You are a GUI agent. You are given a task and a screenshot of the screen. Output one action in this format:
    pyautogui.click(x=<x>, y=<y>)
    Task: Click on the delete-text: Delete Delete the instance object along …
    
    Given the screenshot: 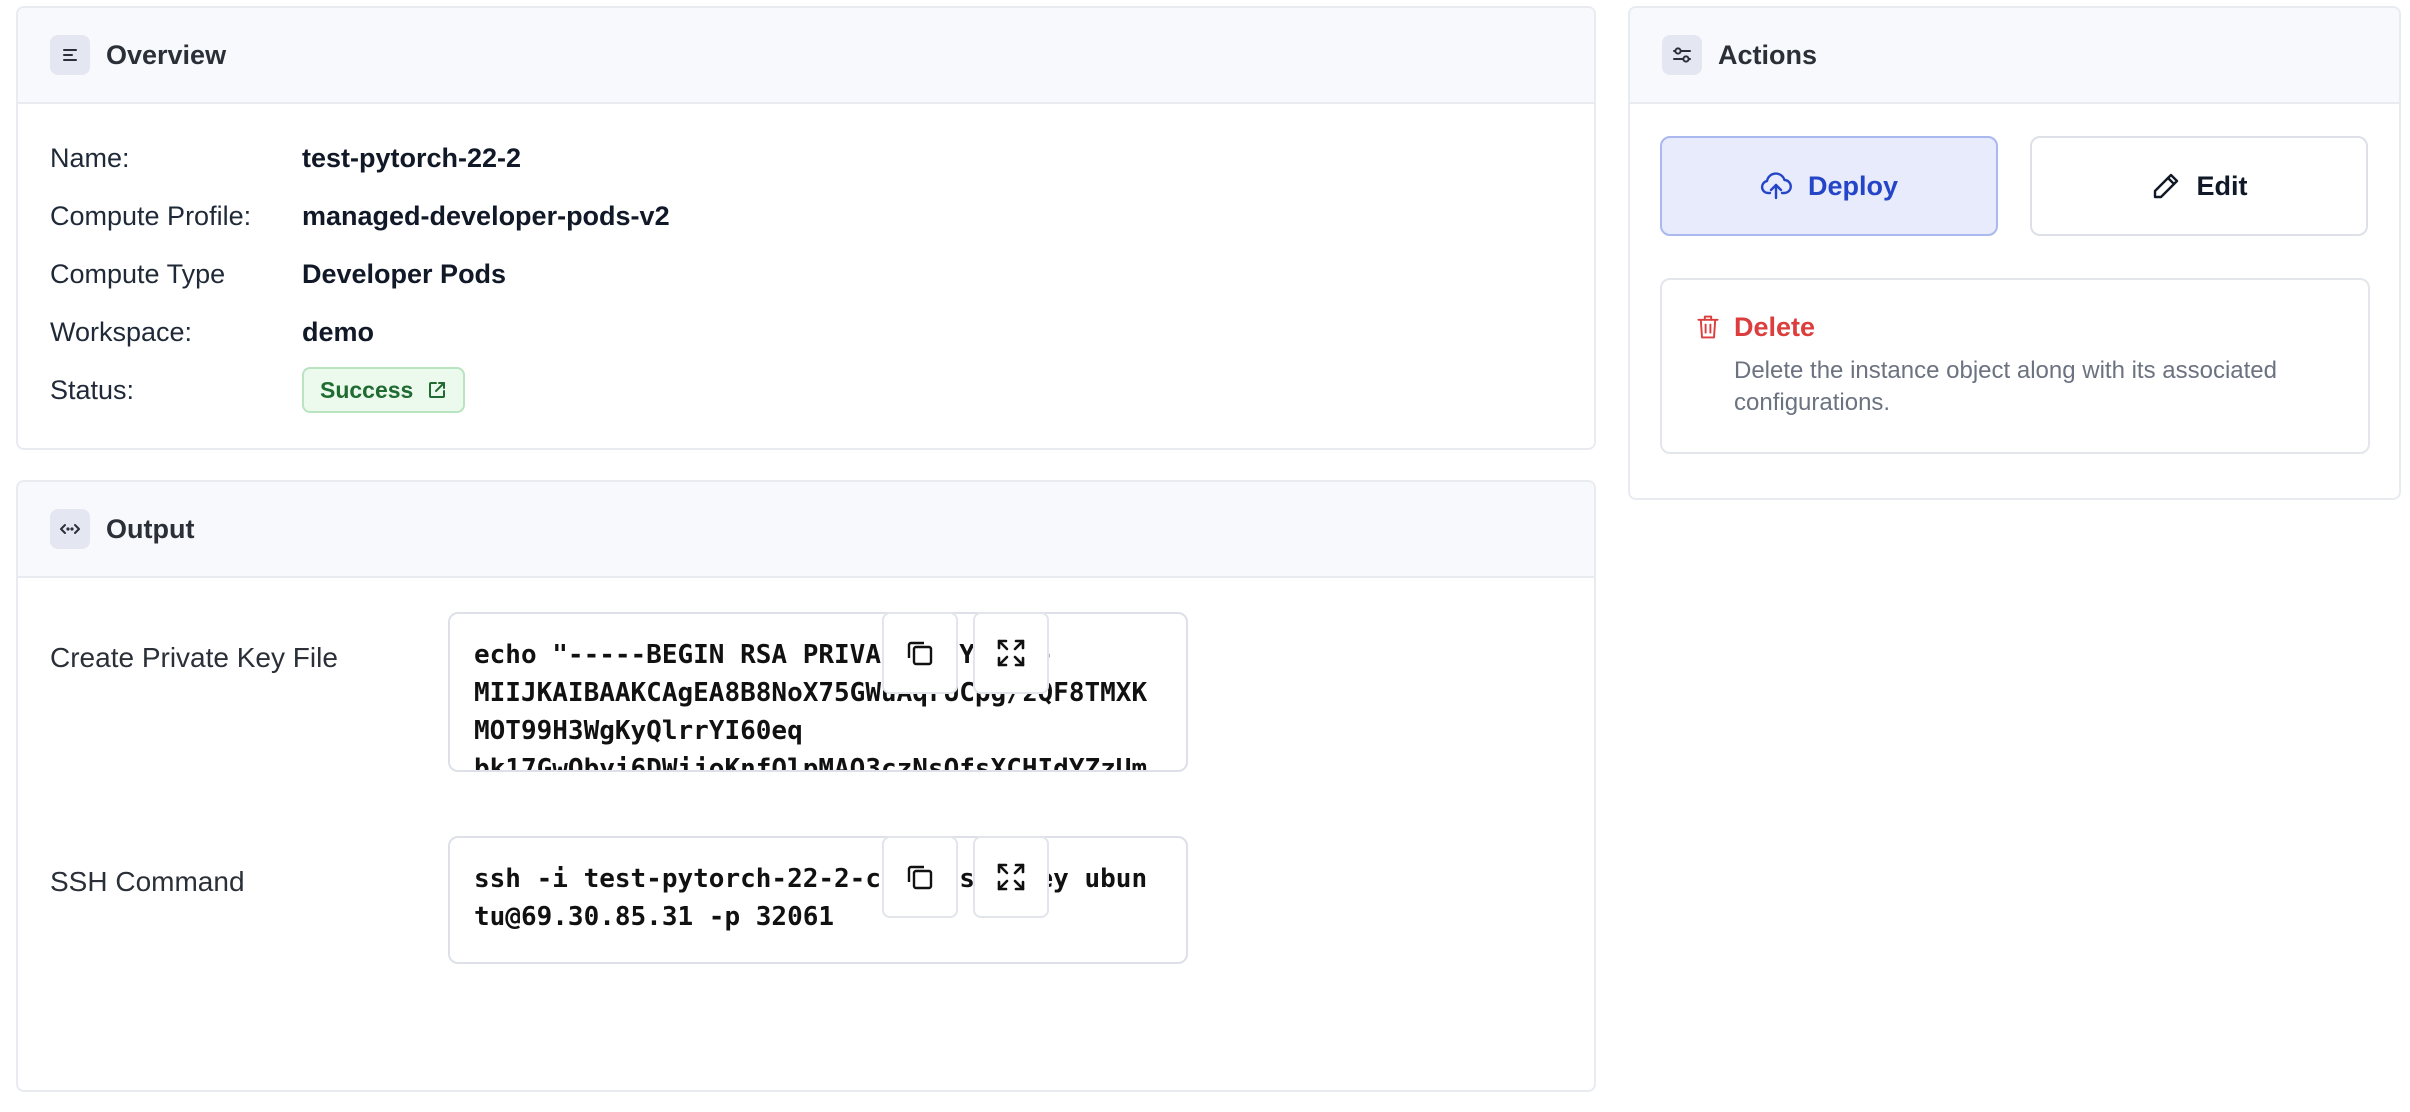 What is the action you would take?
    pyautogui.click(x=2034, y=366)
    